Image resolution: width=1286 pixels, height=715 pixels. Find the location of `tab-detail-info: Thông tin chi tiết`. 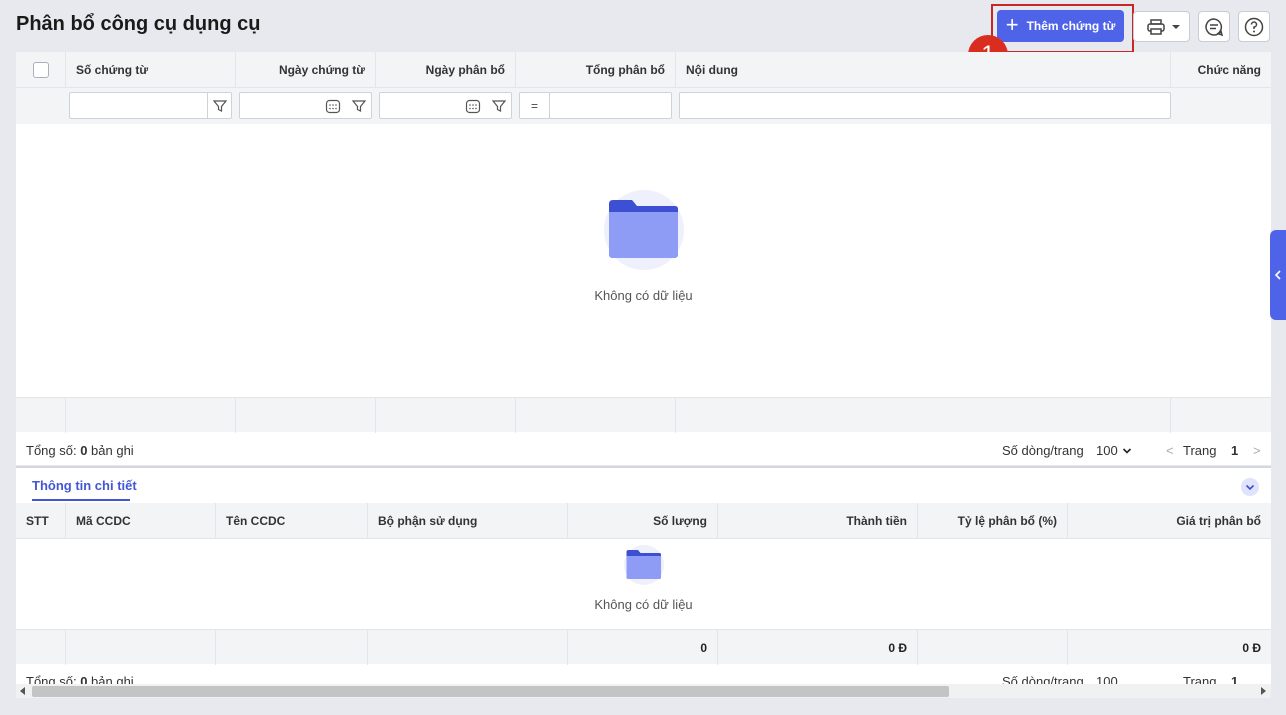

tab-detail-info: Thông tin chi tiết is located at coordinates (84, 485).